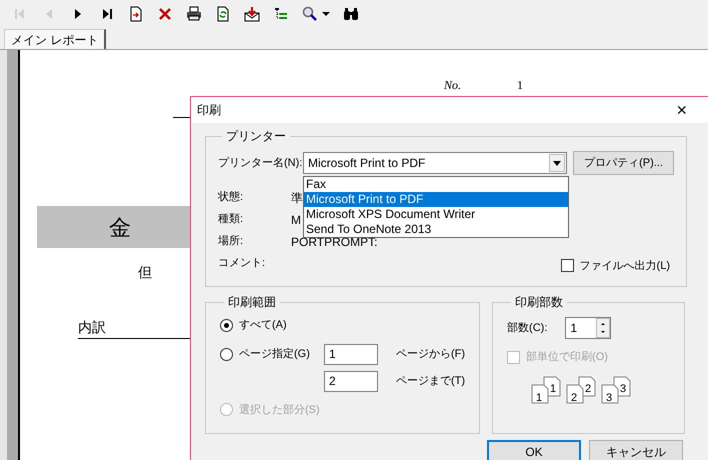  What do you see at coordinates (436, 199) in the screenshot?
I see `printer-option: Microsoft Print to PDF` at bounding box center [436, 199].